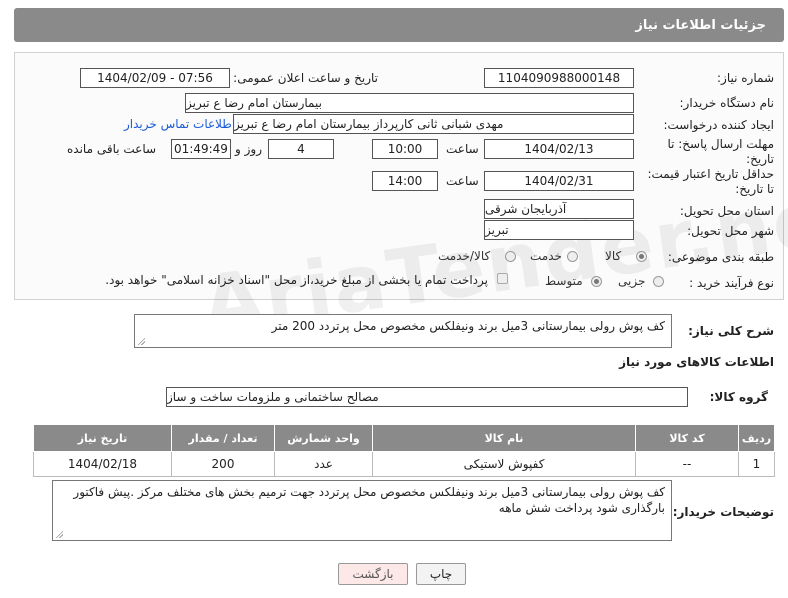 This screenshot has width=788, height=598. I want to click on creator-label: ایجاد کننده درخواست:, so click(718, 125).